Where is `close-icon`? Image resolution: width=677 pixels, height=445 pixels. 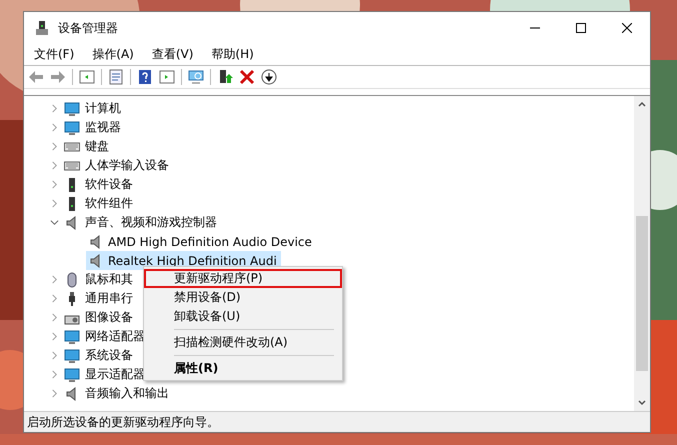 close-icon is located at coordinates (627, 28).